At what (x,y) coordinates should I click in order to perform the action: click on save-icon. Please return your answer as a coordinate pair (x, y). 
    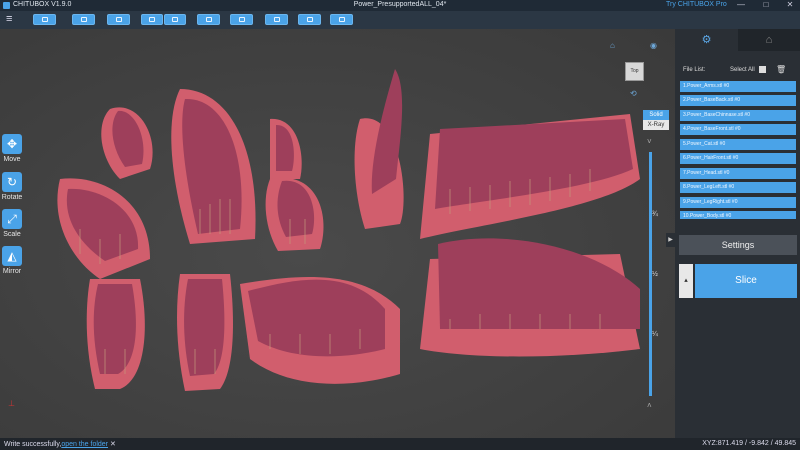
    Looking at the image, I should click on (83, 19).